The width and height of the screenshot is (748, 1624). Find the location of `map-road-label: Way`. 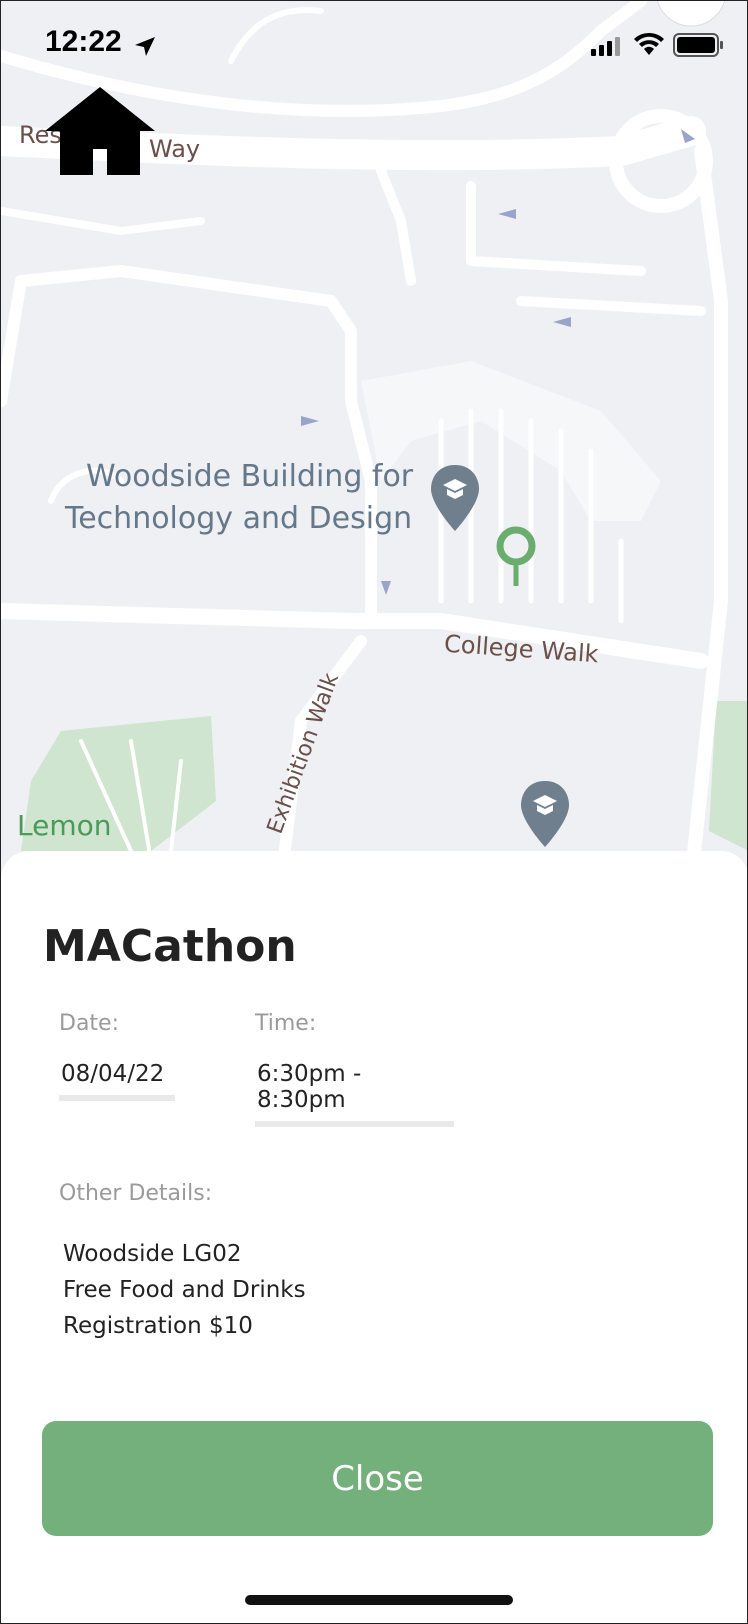

map-road-label: Way is located at coordinates (175, 149).